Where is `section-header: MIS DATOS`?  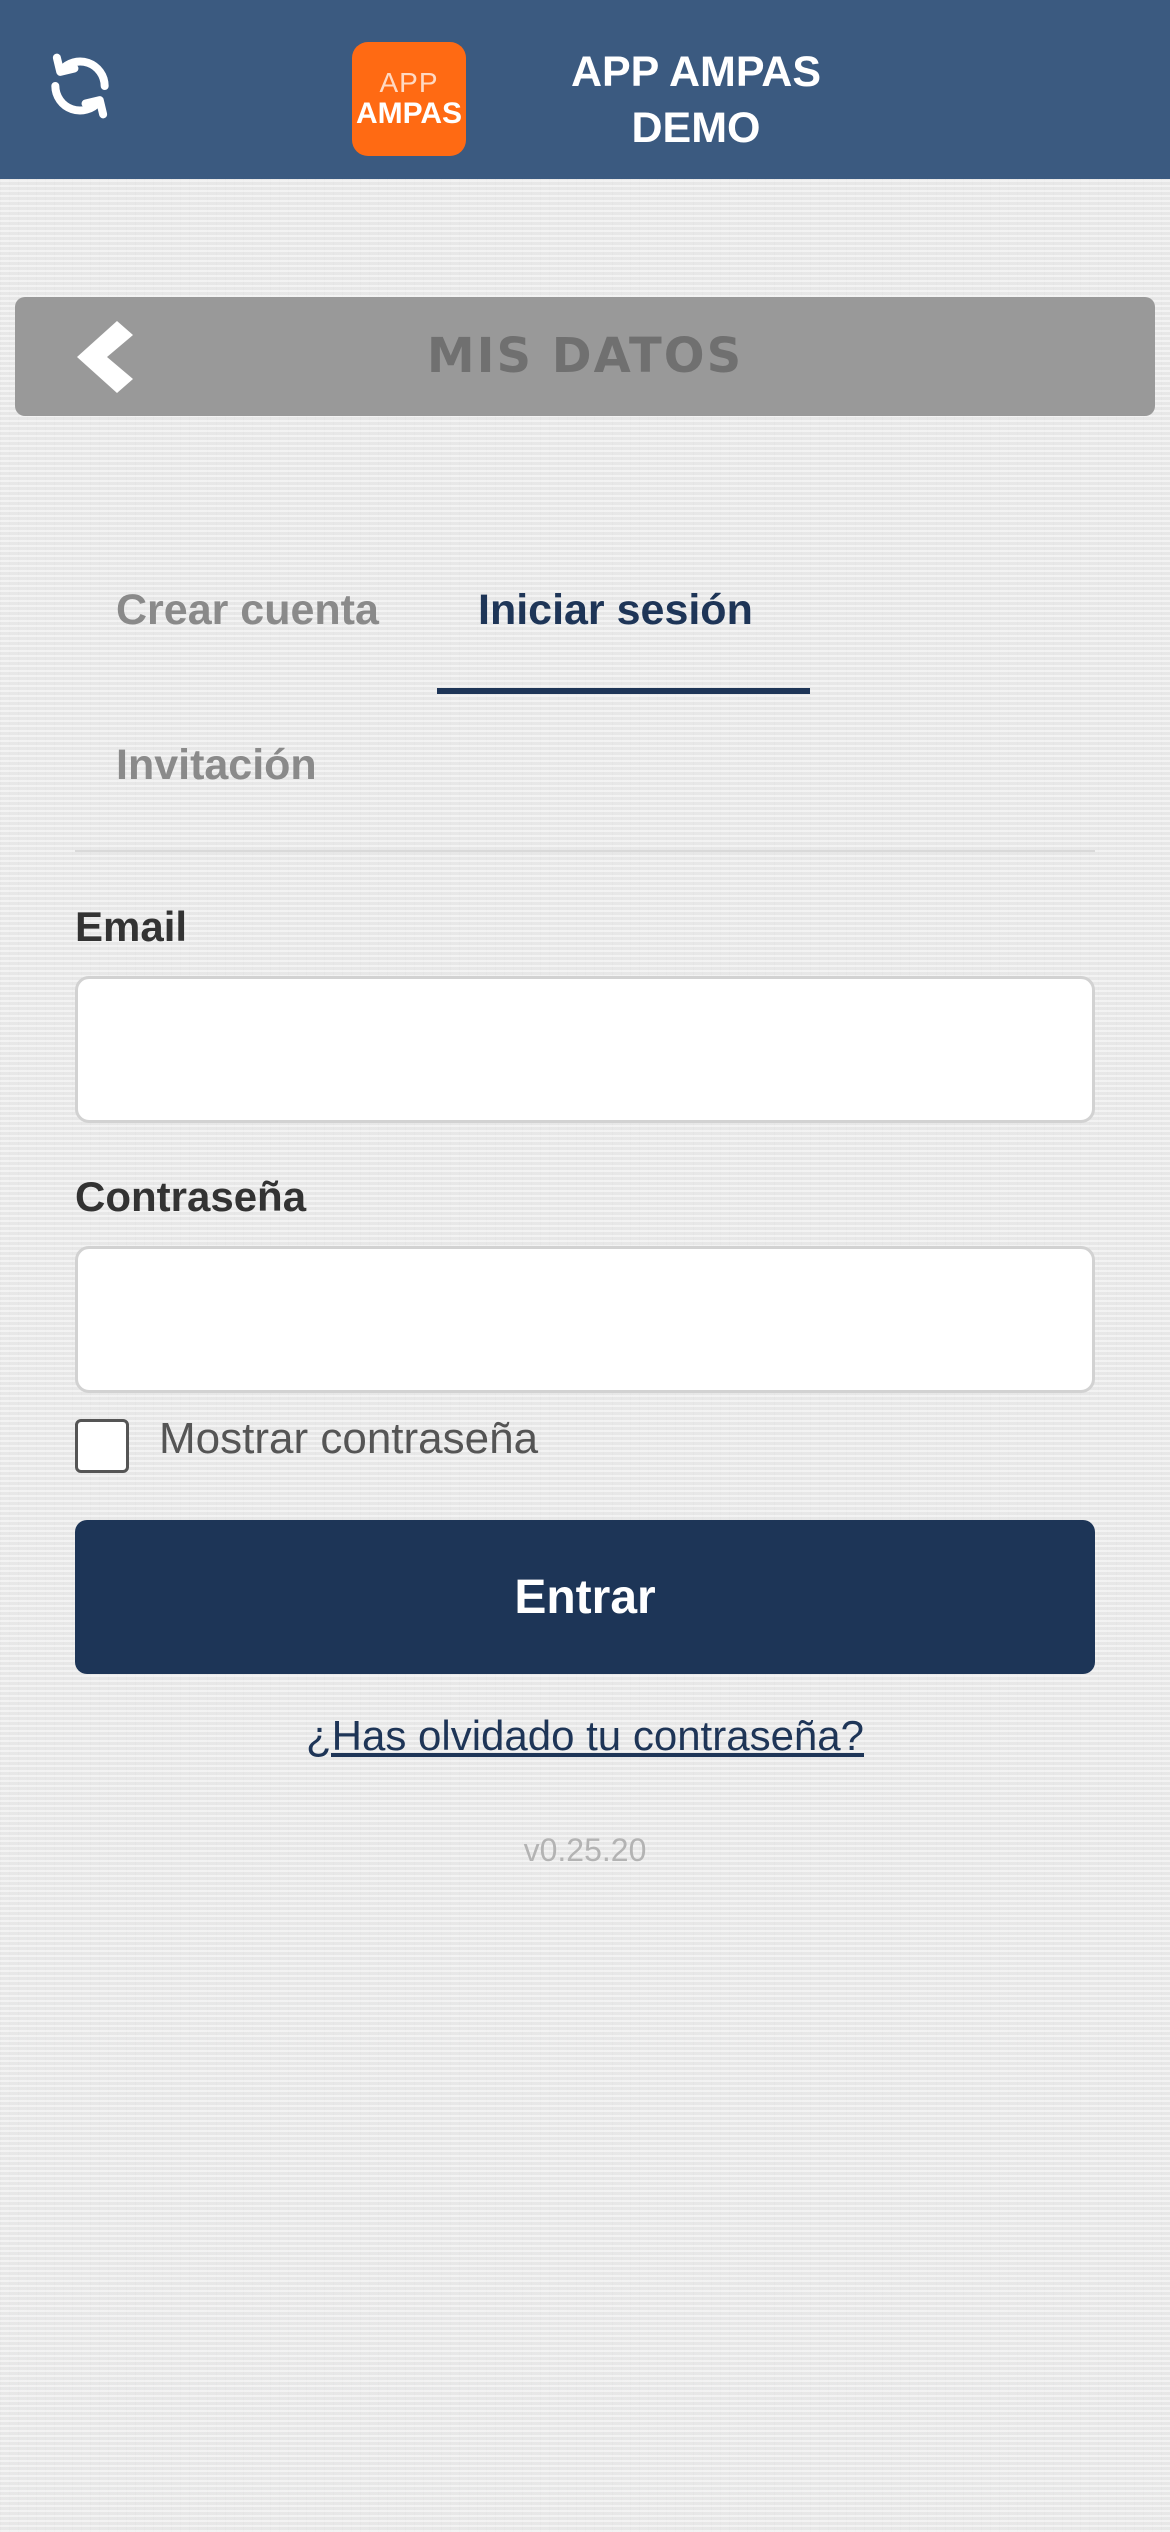
section-header: MIS DATOS is located at coordinates (585, 356).